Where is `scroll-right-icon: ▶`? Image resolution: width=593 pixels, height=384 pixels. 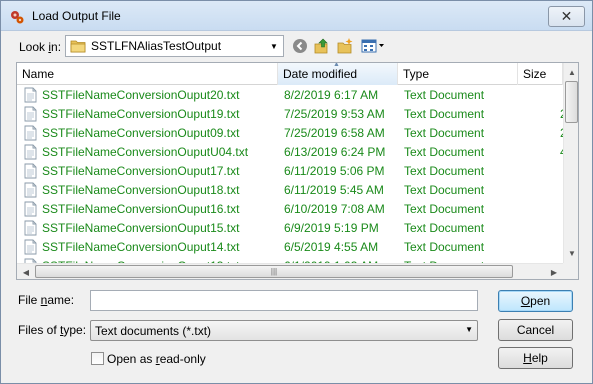 scroll-right-icon: ▶ is located at coordinates (554, 272).